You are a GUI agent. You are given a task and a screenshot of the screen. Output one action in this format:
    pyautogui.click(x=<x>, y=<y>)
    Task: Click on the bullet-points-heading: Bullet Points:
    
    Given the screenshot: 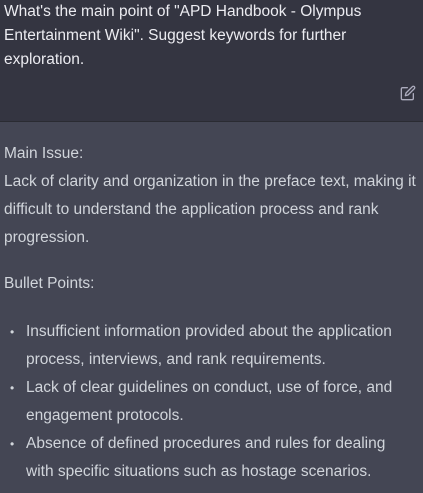 What is the action you would take?
    pyautogui.click(x=49, y=283)
    